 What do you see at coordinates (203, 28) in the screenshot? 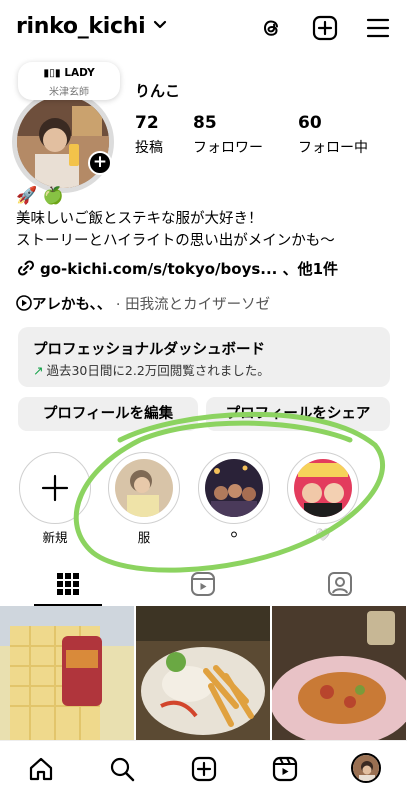
I see `top-bar: rinko_kichi` at bounding box center [203, 28].